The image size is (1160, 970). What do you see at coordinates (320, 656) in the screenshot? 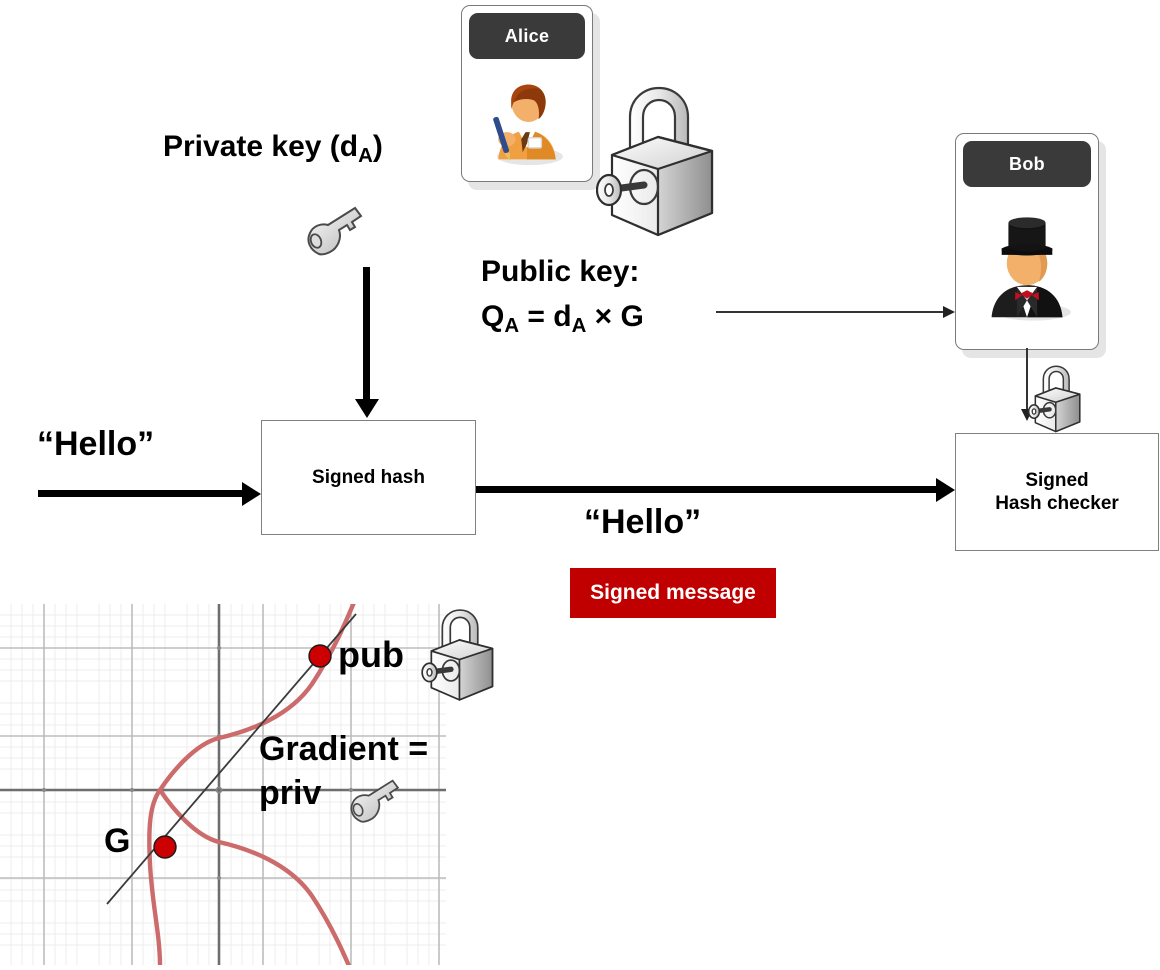
I see `point-pub-marker` at bounding box center [320, 656].